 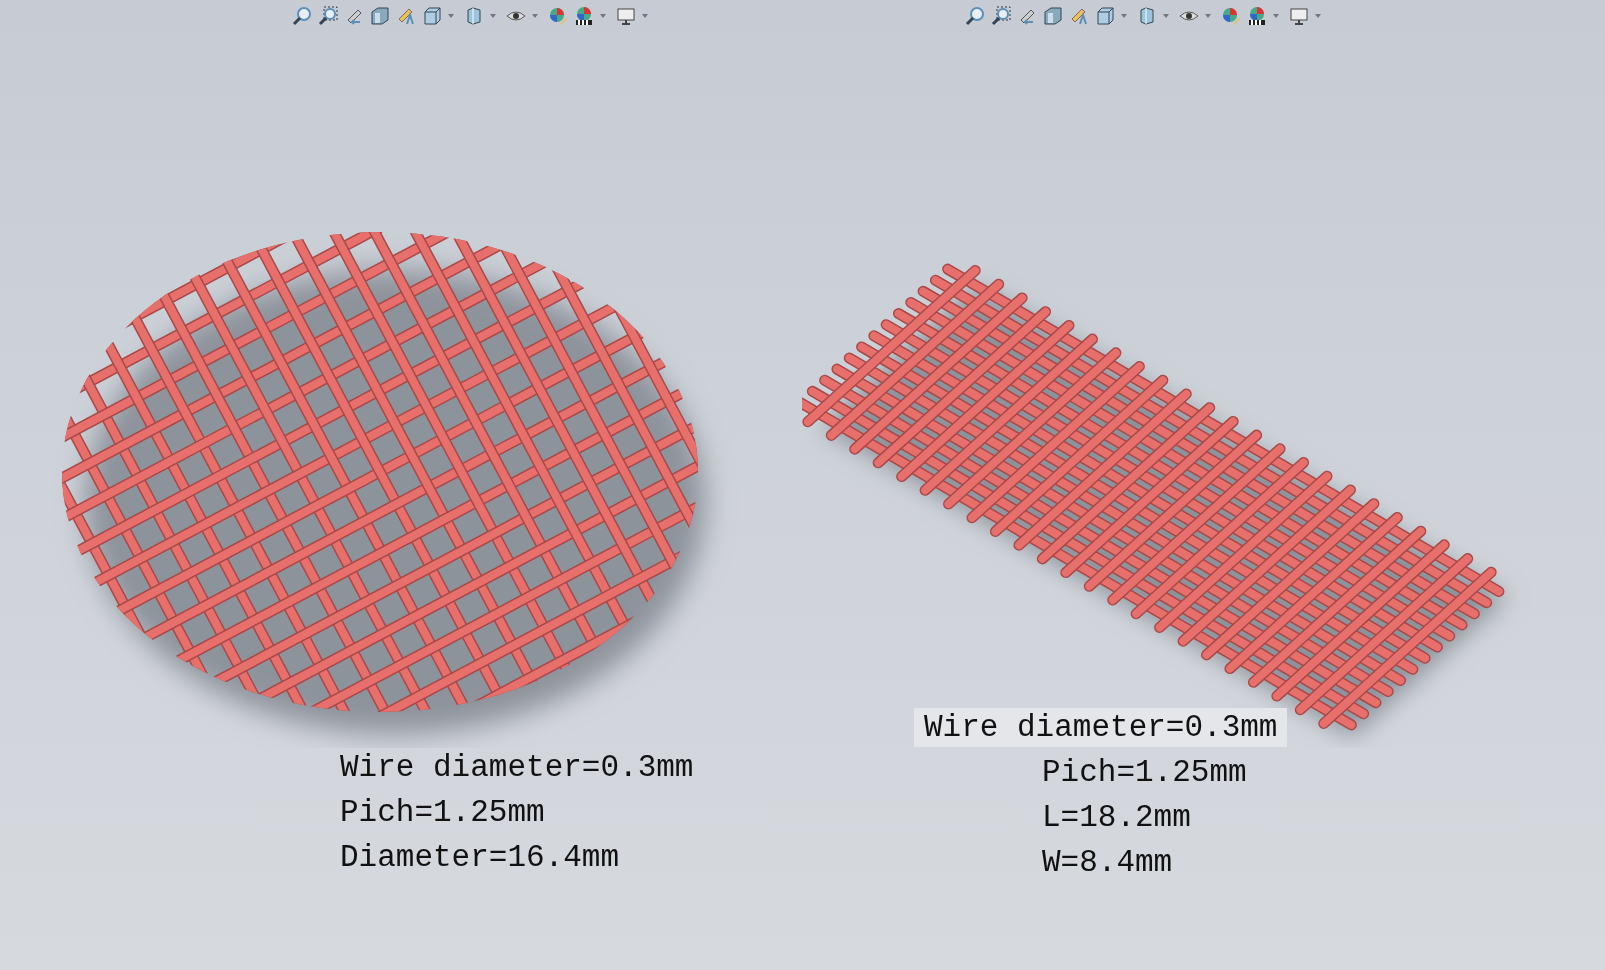 What do you see at coordinates (480, 858) in the screenshot?
I see `specification-text: Diameter=16.4mm` at bounding box center [480, 858].